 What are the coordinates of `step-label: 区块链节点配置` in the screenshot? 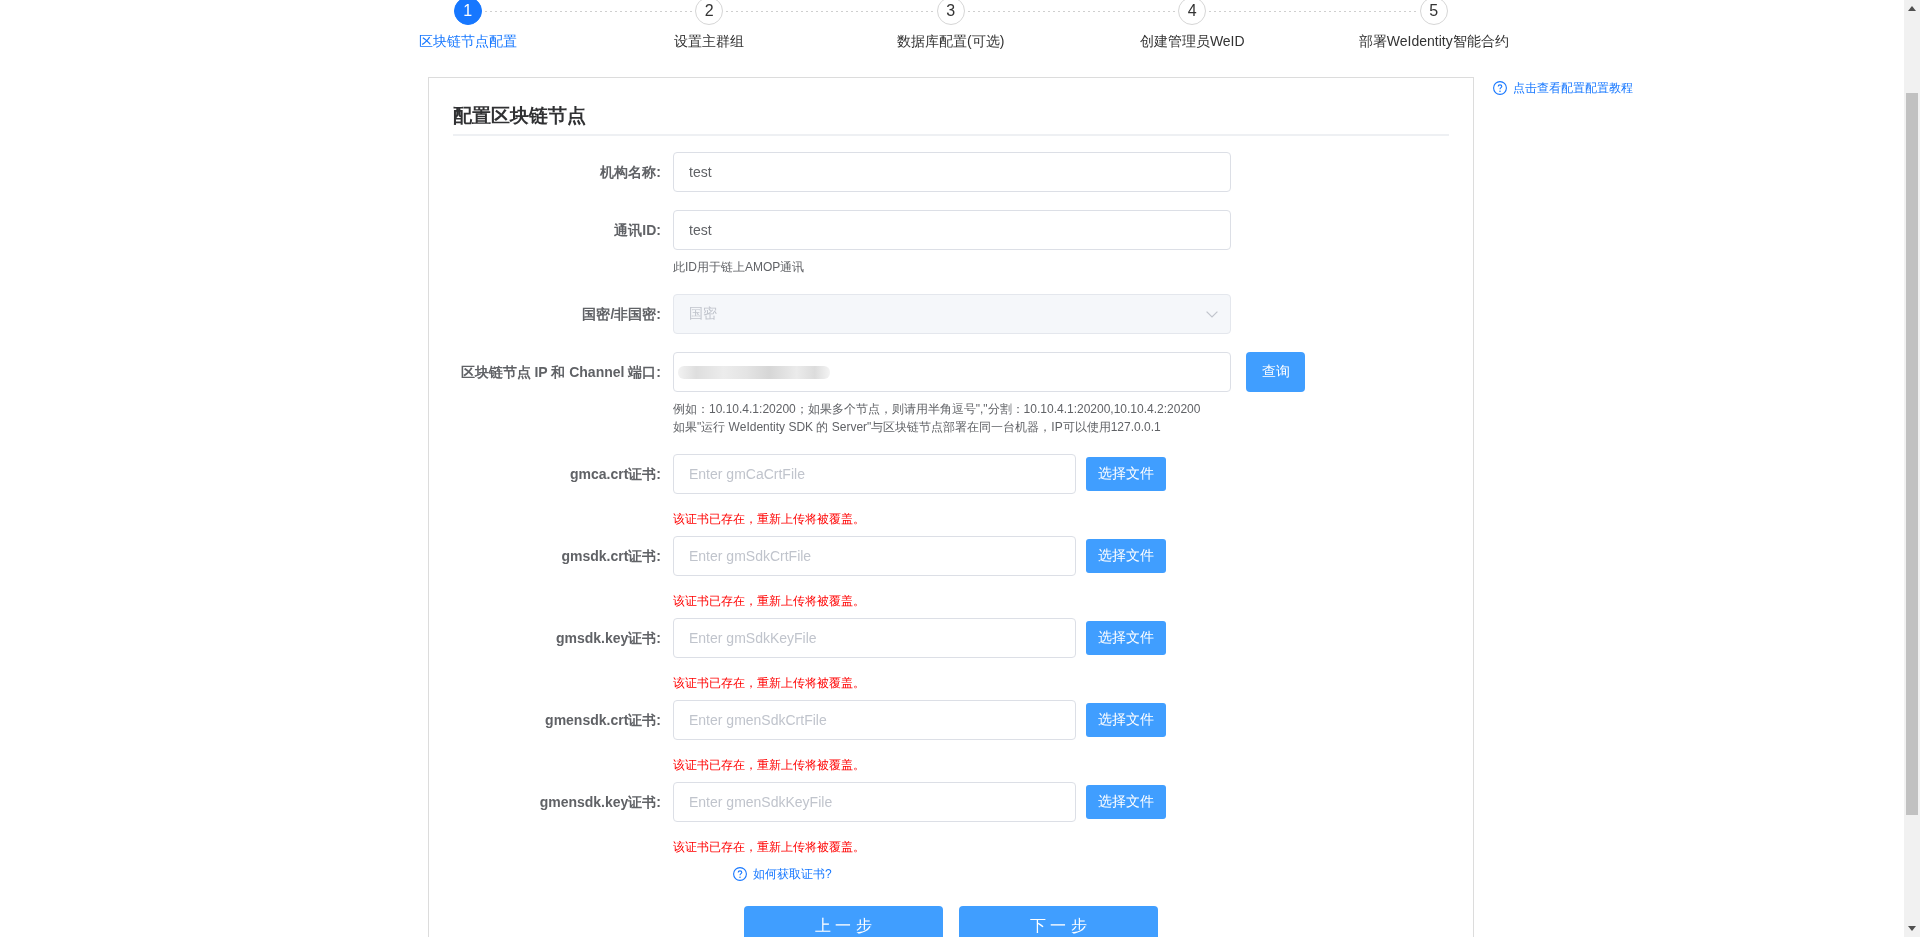 It's located at (467, 41).